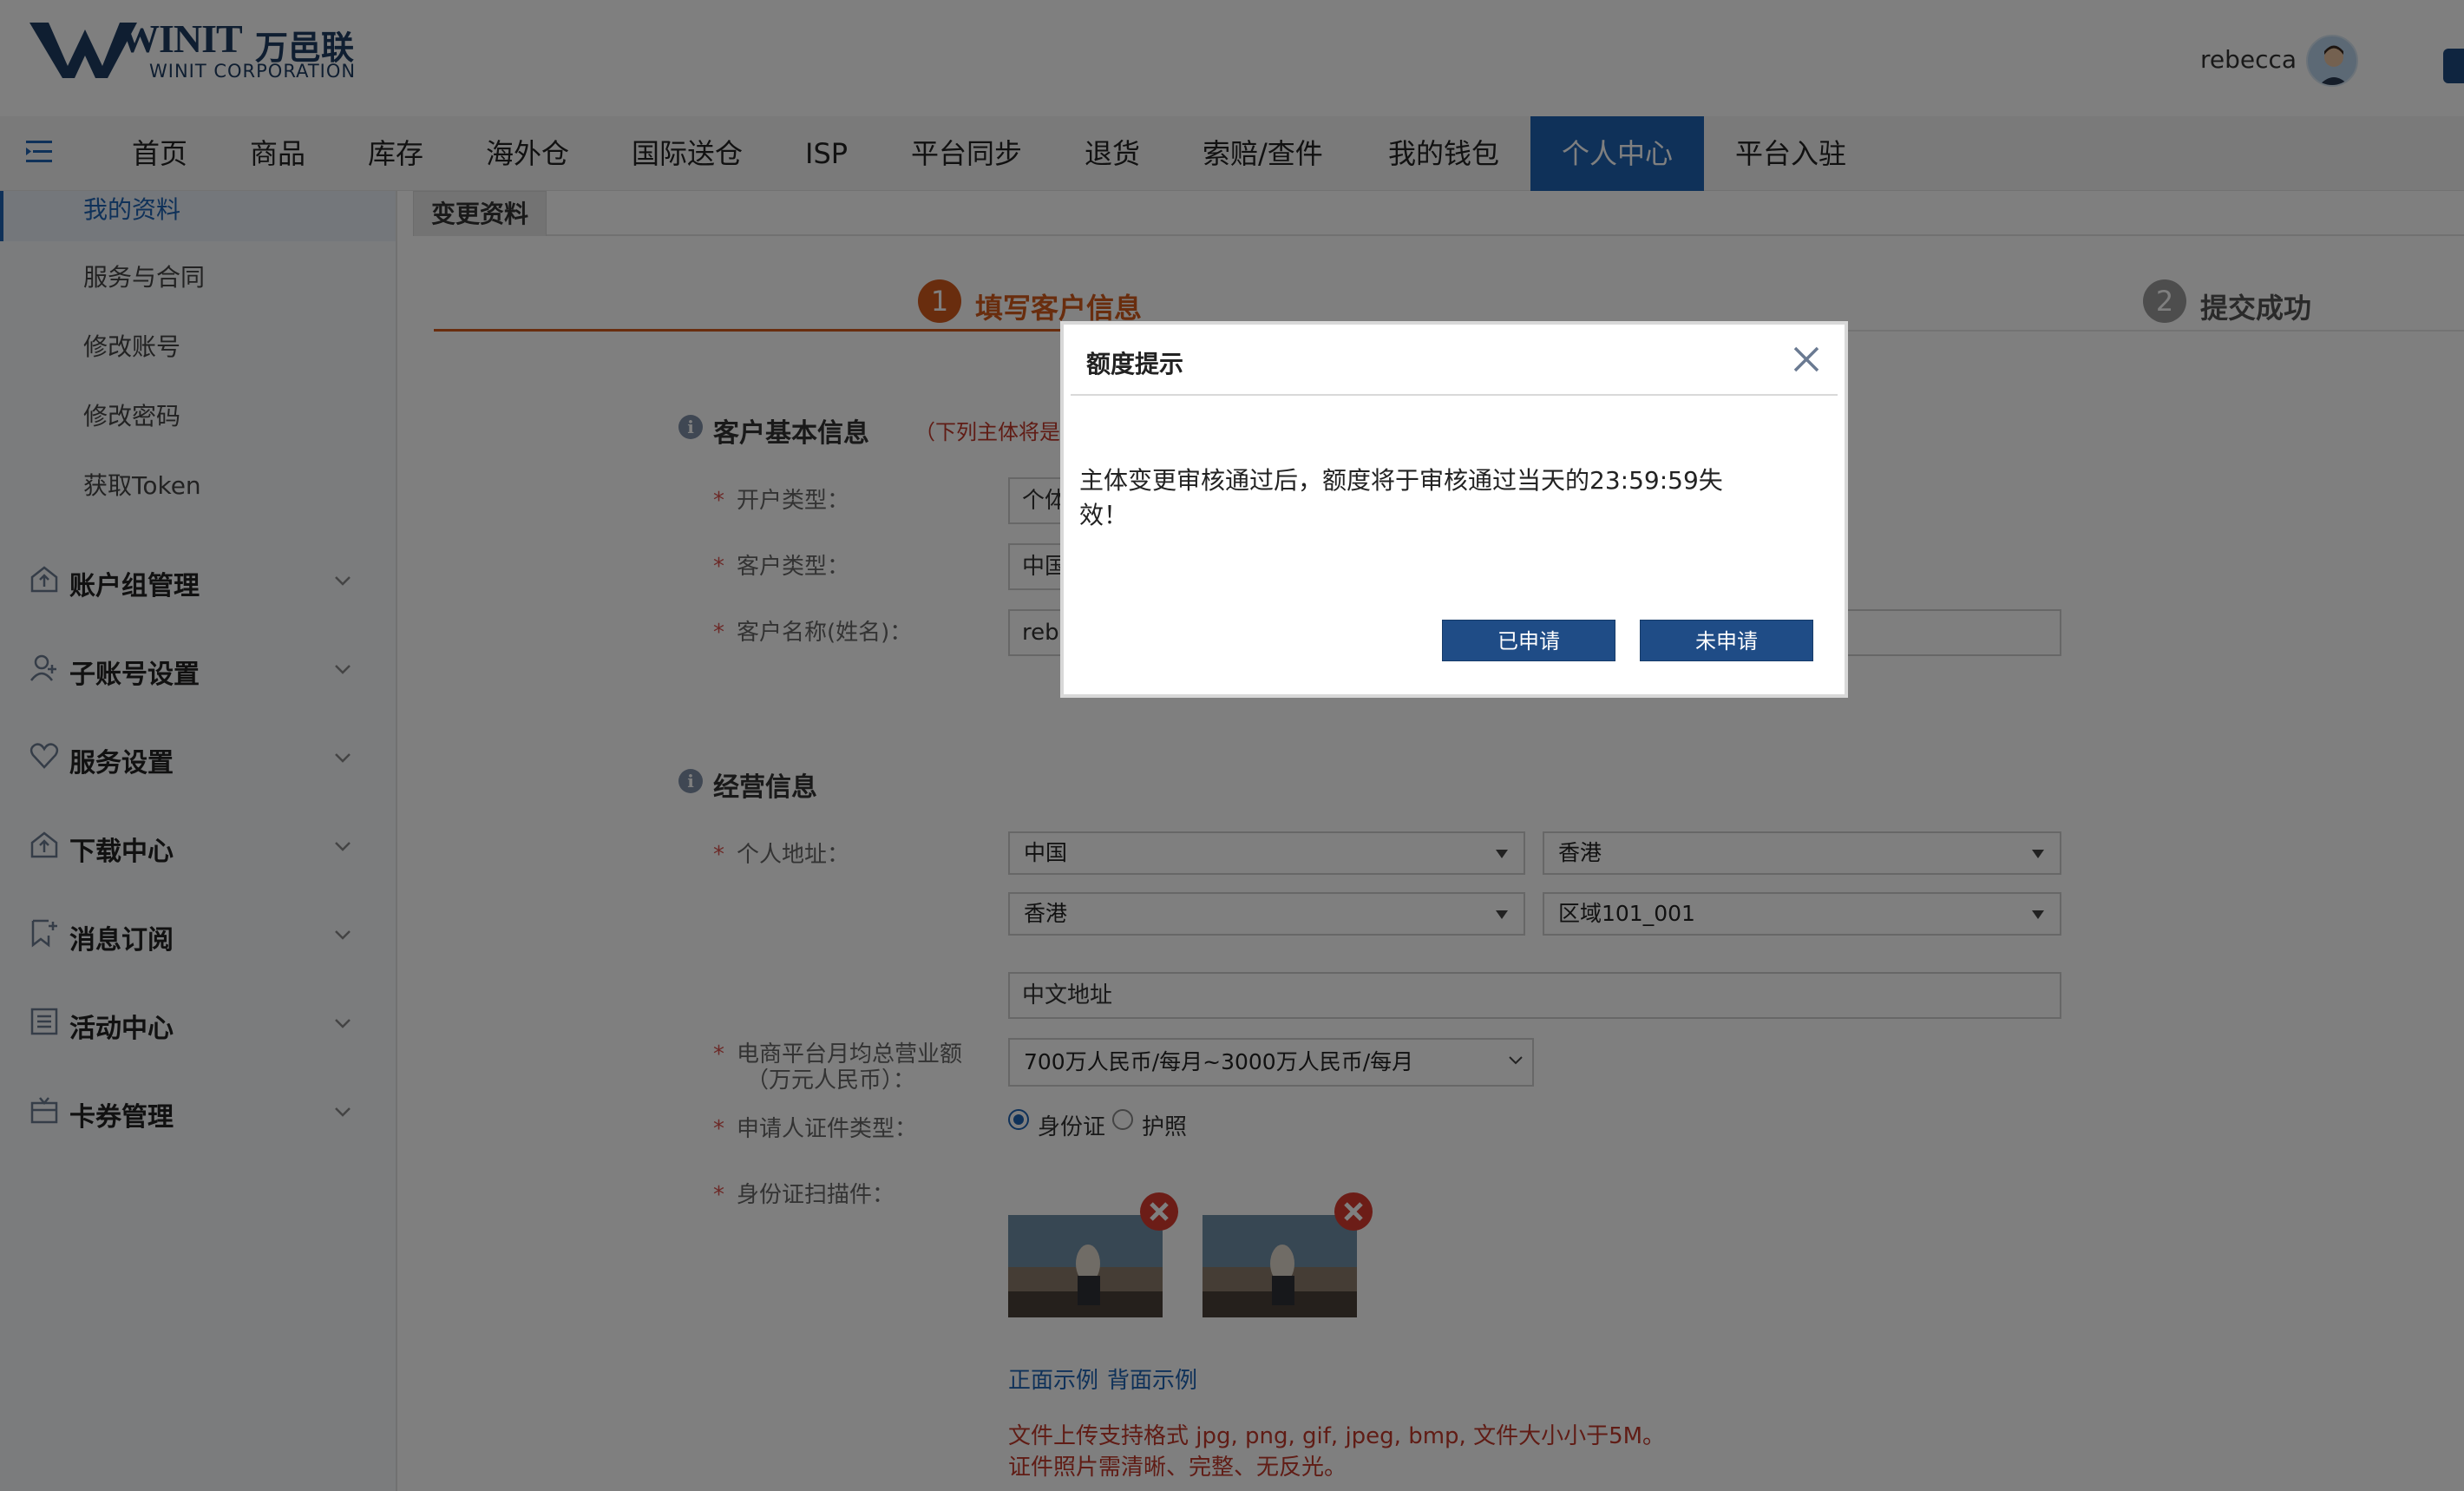 This screenshot has height=1491, width=2464. What do you see at coordinates (1401, 498) in the screenshot?
I see `dialog-message: 主体变更审核通过后，额度将于审核通过当天的23:59:59失效！` at bounding box center [1401, 498].